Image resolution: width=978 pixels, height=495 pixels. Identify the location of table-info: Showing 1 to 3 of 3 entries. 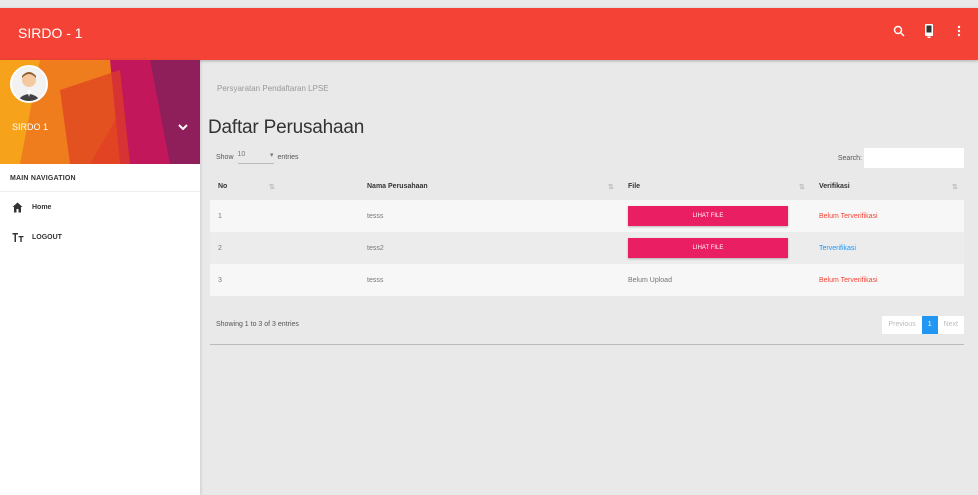
(257, 324).